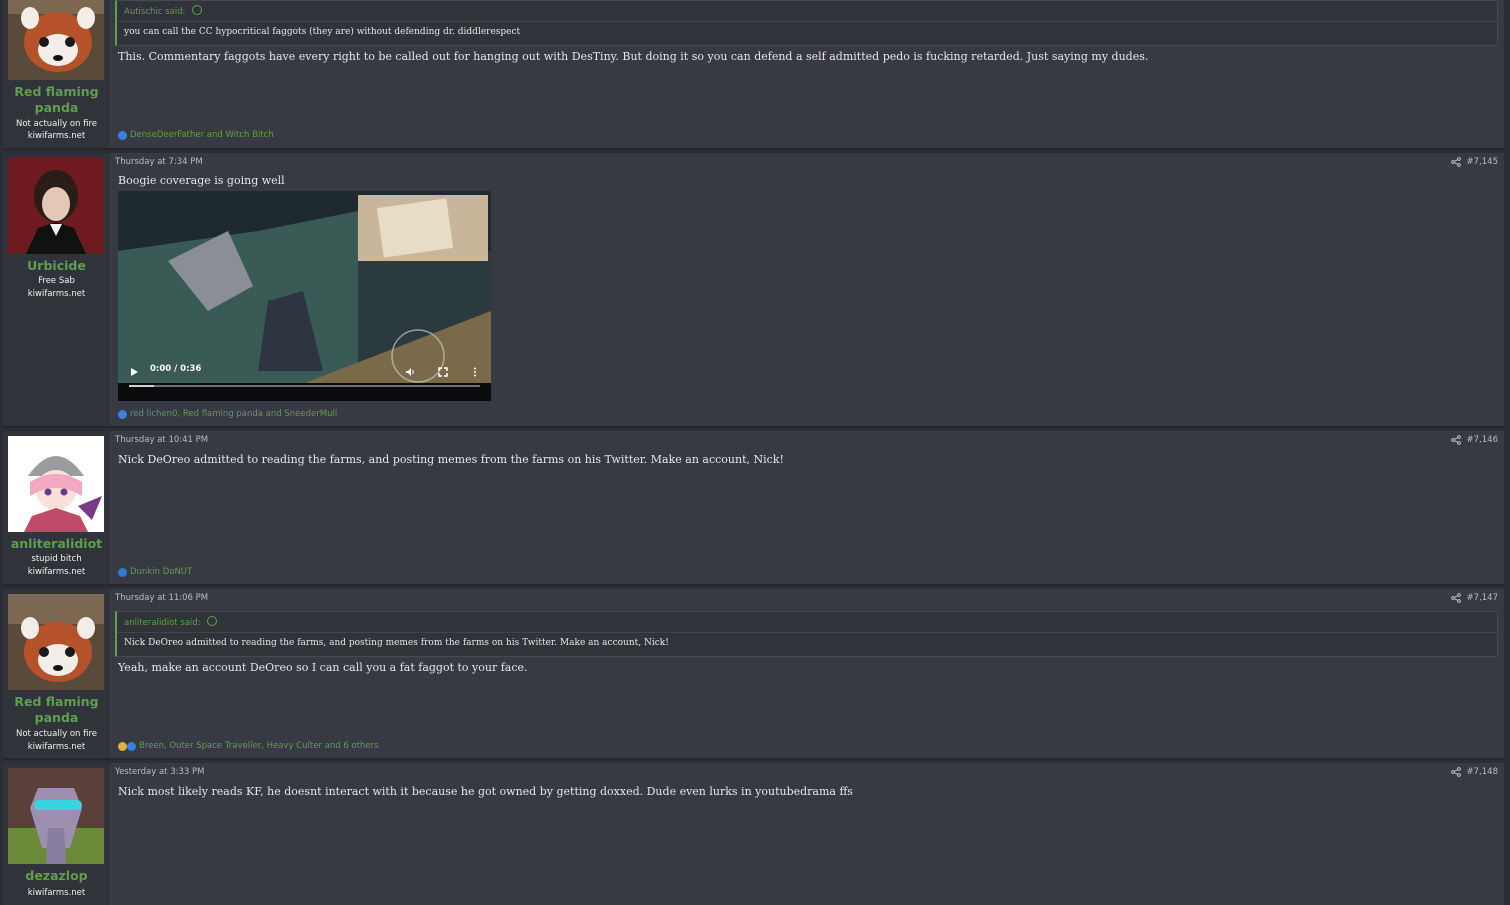 The height and width of the screenshot is (905, 1510). I want to click on quote-author: anliteralidiot said:, so click(807, 622).